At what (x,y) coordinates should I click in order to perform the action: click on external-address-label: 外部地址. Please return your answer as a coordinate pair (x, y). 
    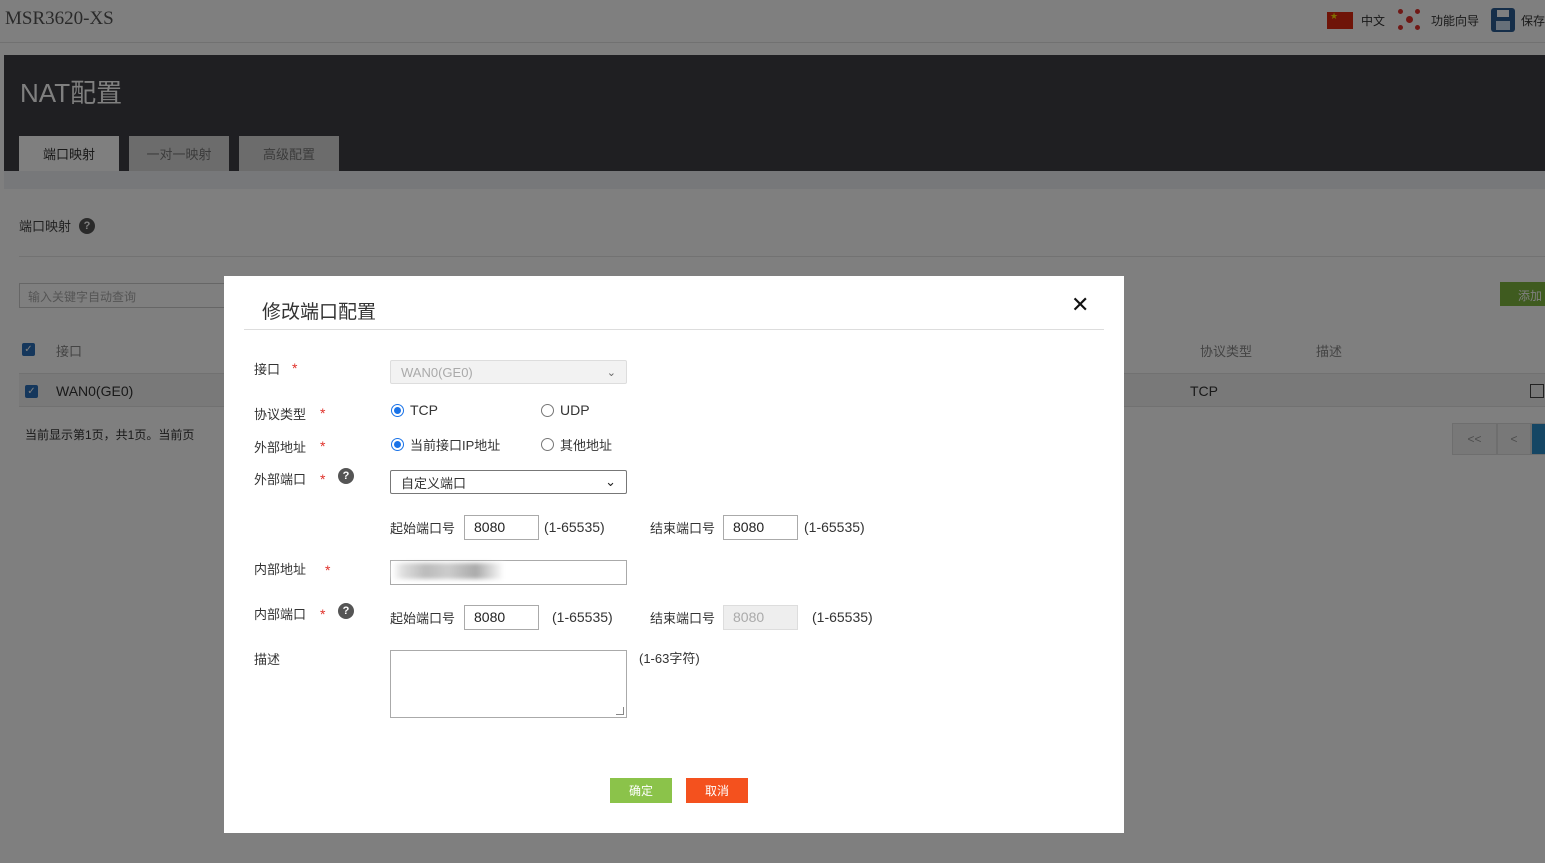
    Looking at the image, I should click on (280, 447).